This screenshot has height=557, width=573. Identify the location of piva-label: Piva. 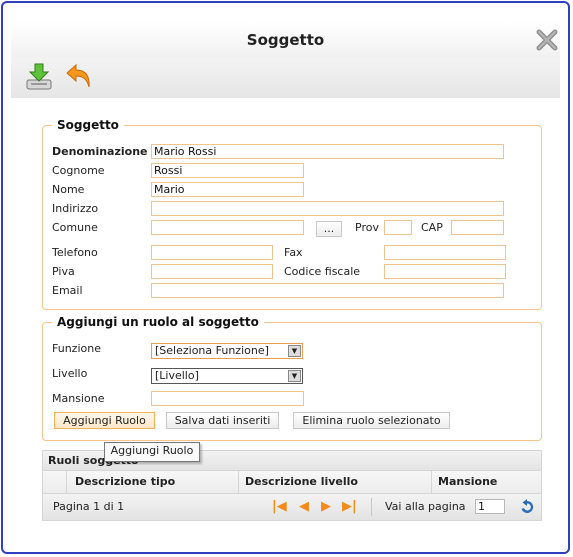
(63, 271).